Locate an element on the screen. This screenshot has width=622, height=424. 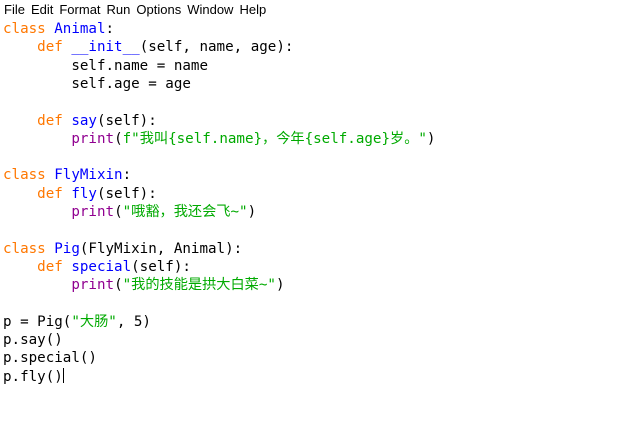
code-line: p = Pig("大肠", 5) is located at coordinates (77, 322).